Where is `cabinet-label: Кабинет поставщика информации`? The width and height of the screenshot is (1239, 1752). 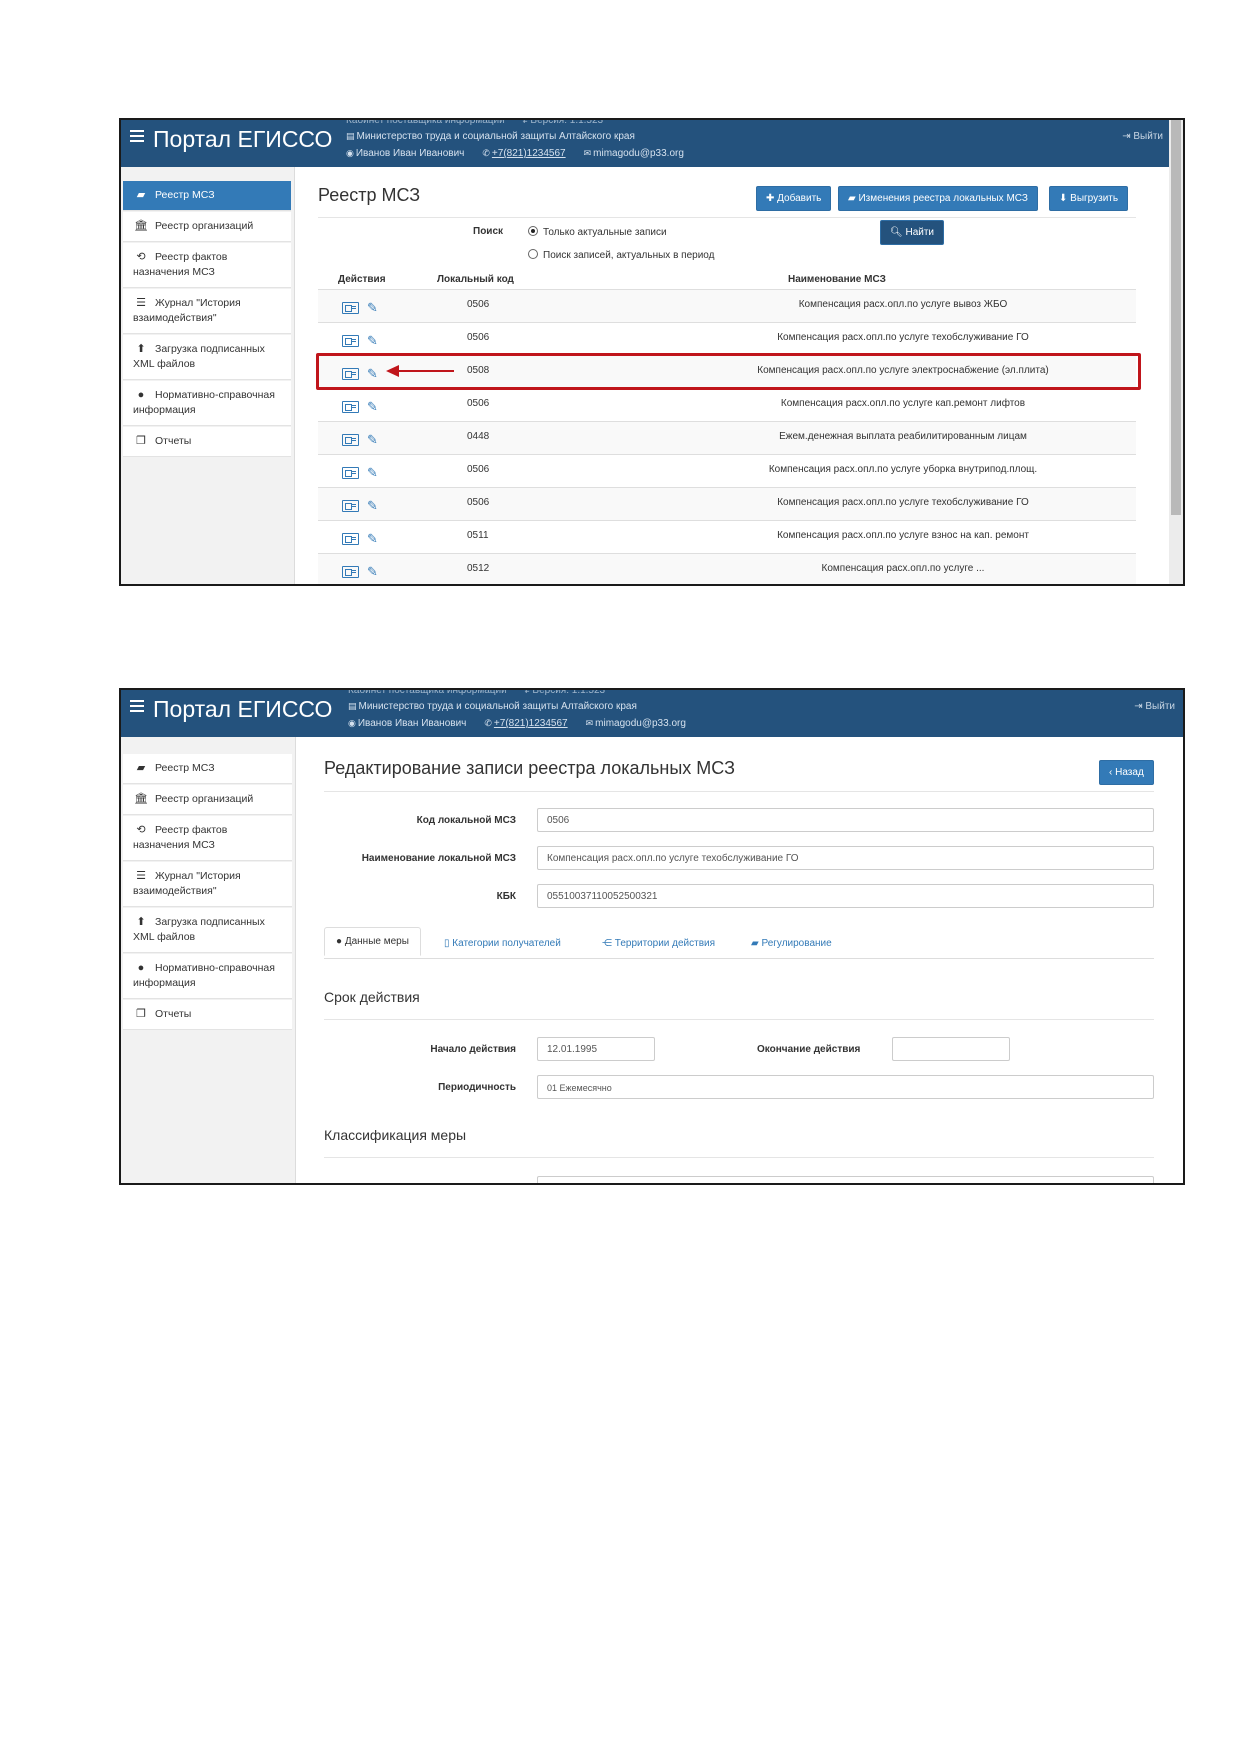 cabinet-label: Кабинет поставщика информации is located at coordinates (425, 122).